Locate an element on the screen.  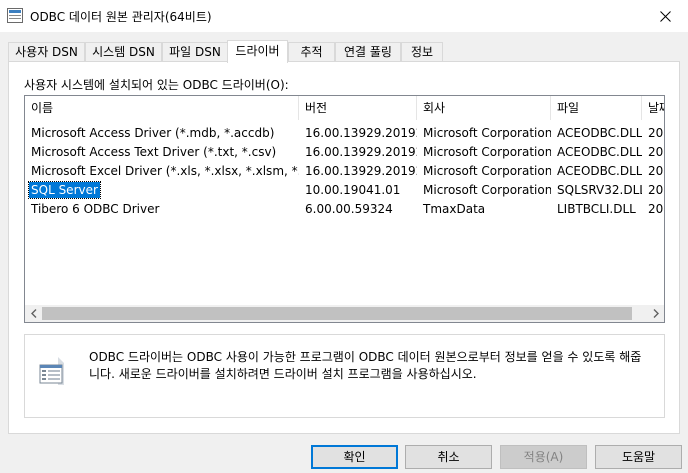
driver-company: TmaxData is located at coordinates (454, 209).